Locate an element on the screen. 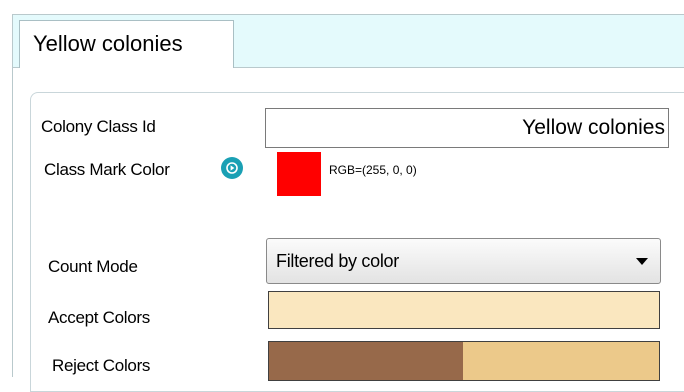 The width and height of the screenshot is (684, 392). chevron-down-icon is located at coordinates (642, 261).